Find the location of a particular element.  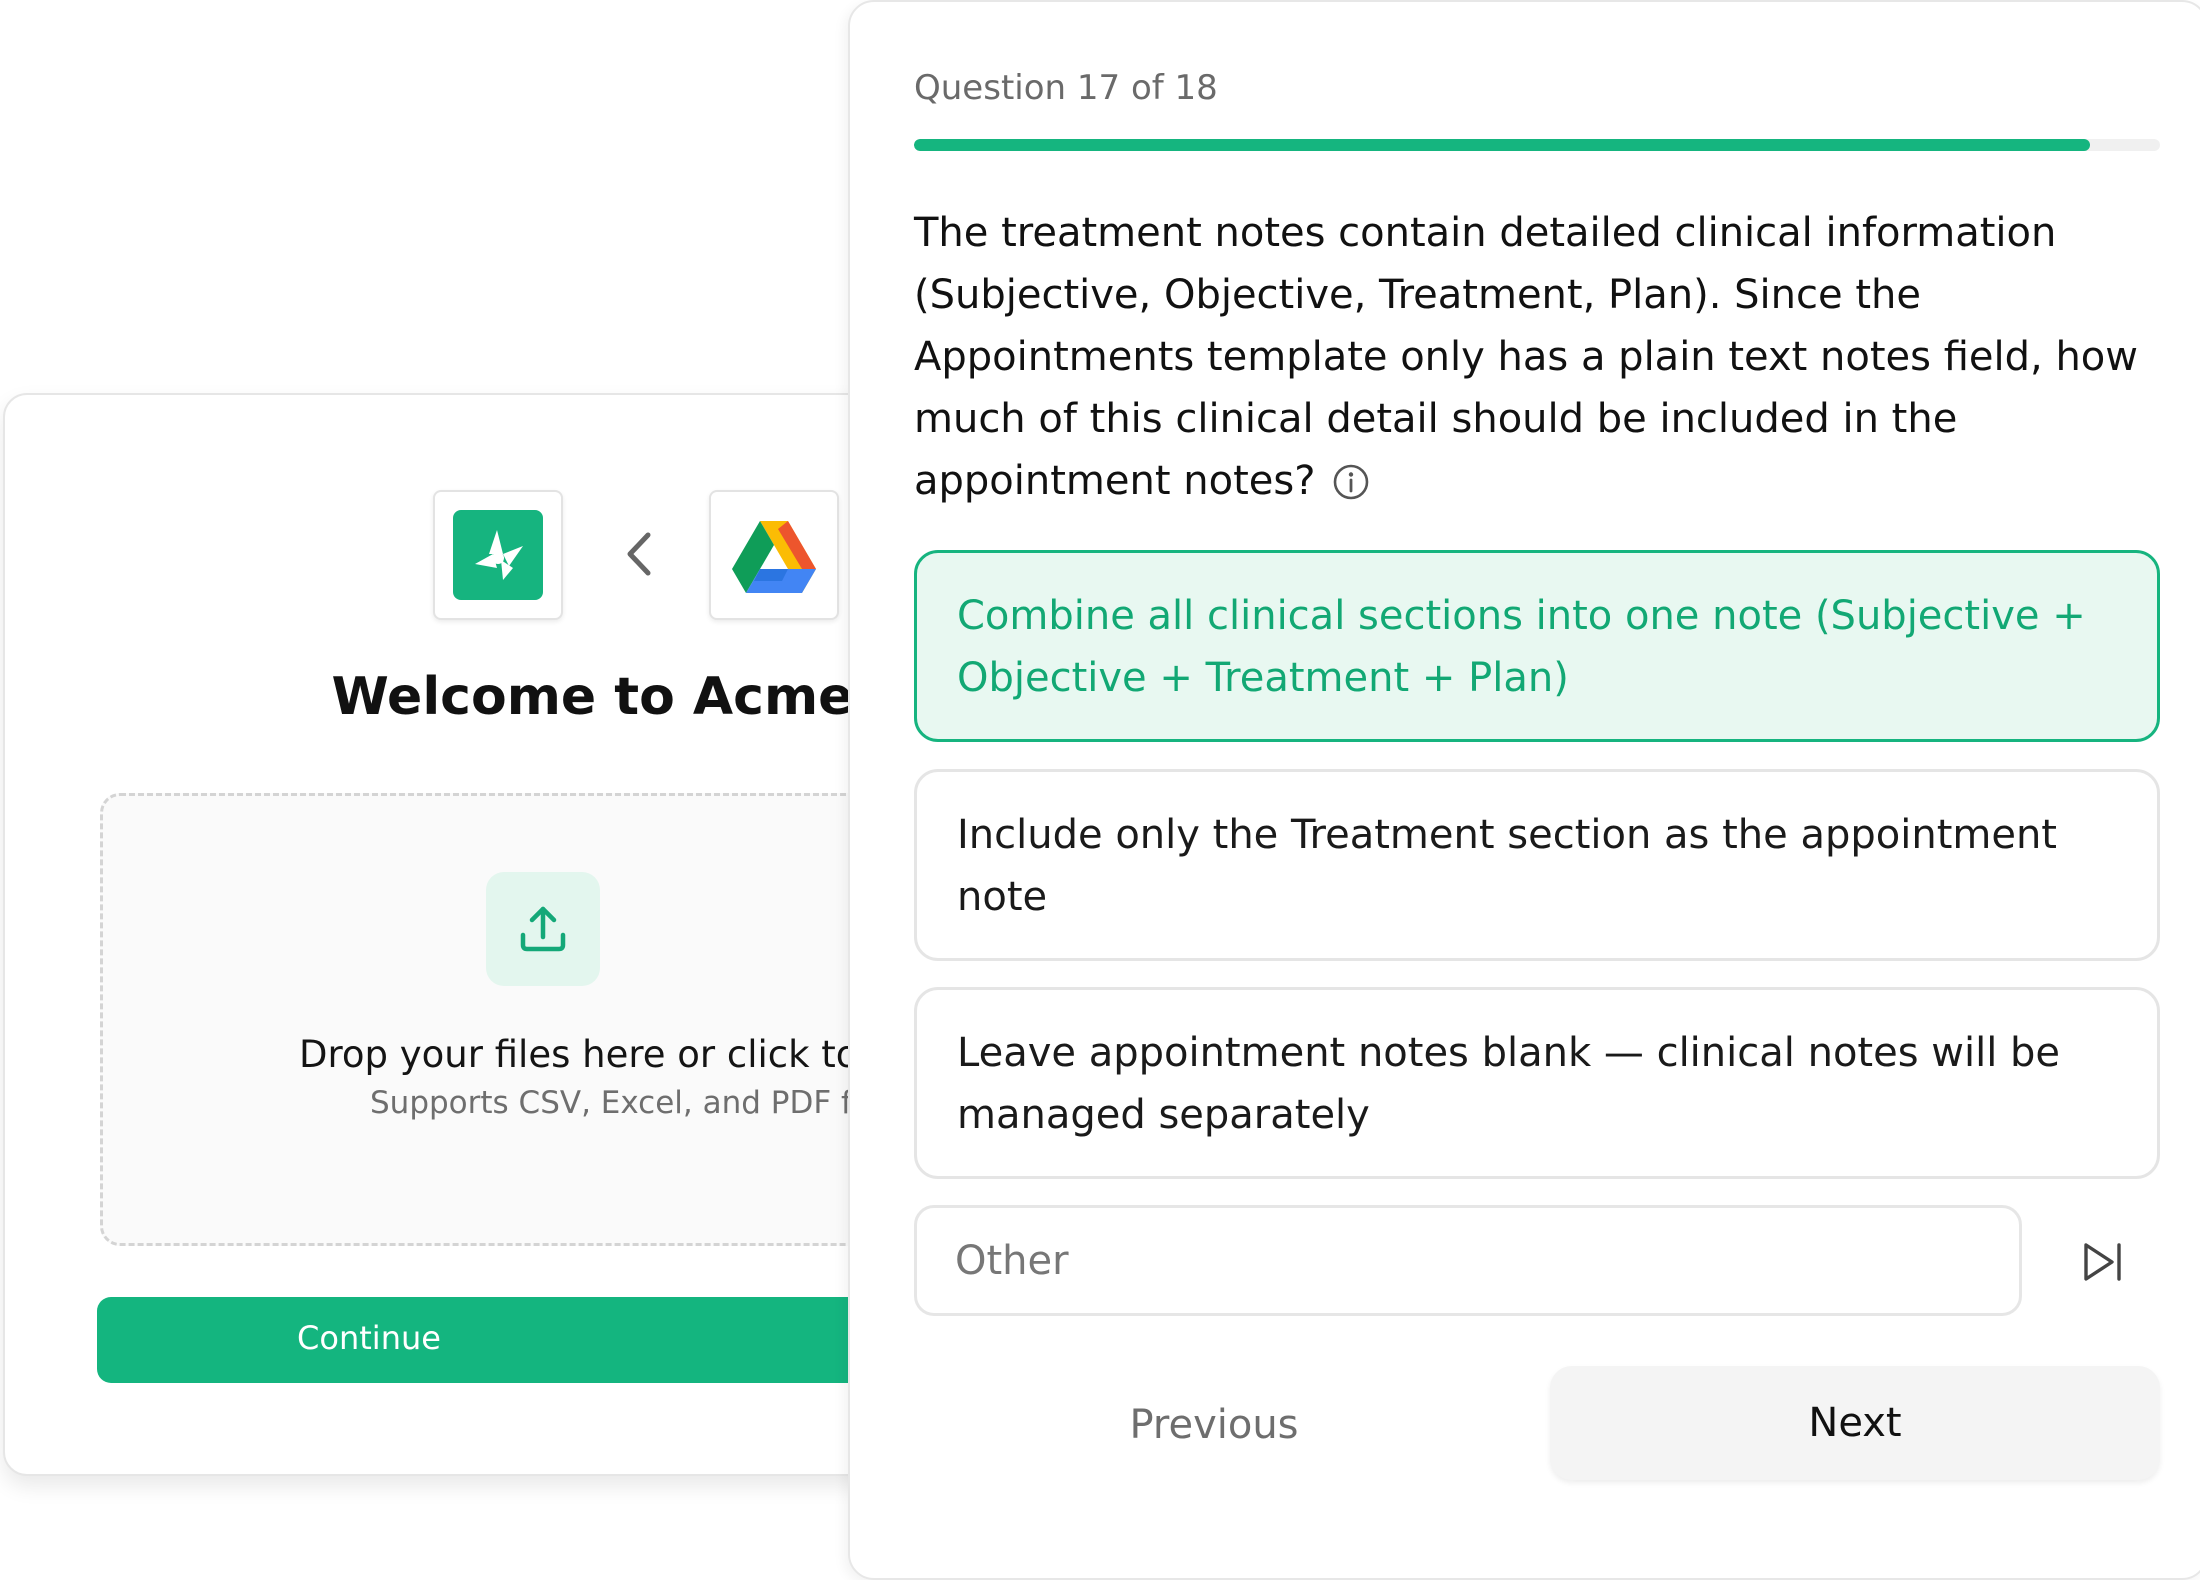

continue-label: Continue is located at coordinates (369, 1338).